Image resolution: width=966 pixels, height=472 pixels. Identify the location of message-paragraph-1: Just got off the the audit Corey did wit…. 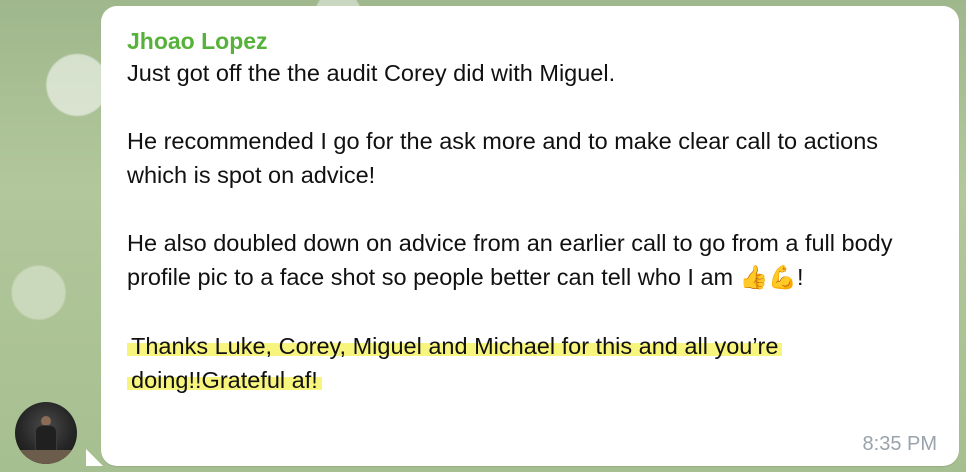
(371, 73).